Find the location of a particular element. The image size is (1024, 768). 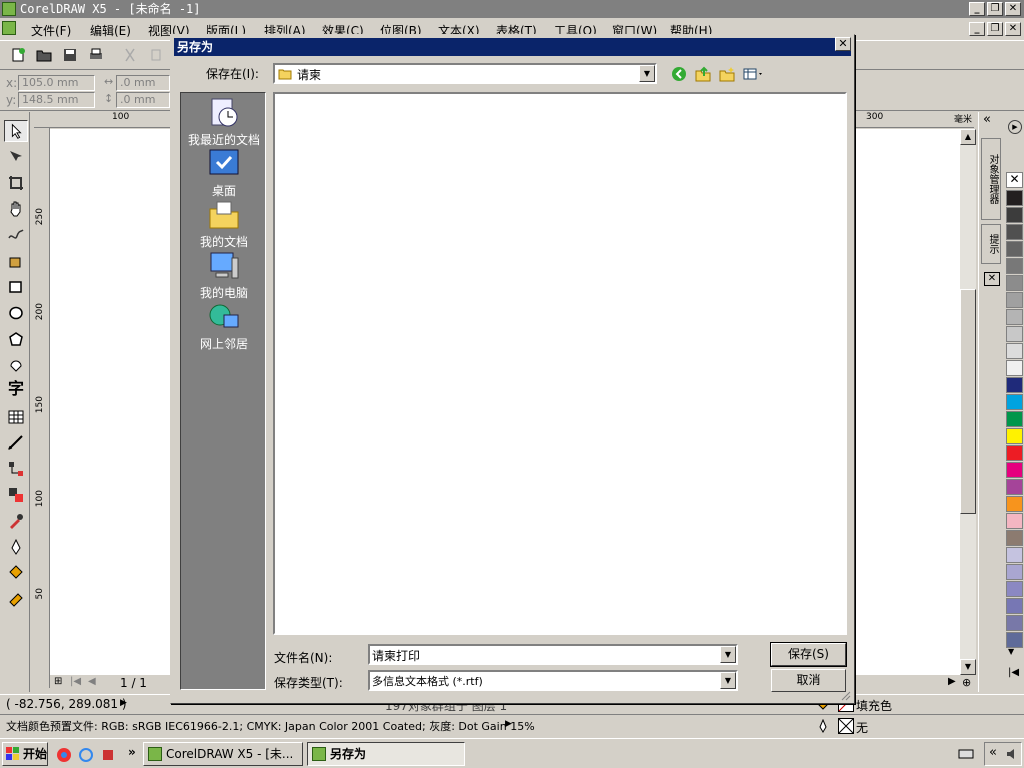

crop-tool-icon is located at coordinates (16, 183).